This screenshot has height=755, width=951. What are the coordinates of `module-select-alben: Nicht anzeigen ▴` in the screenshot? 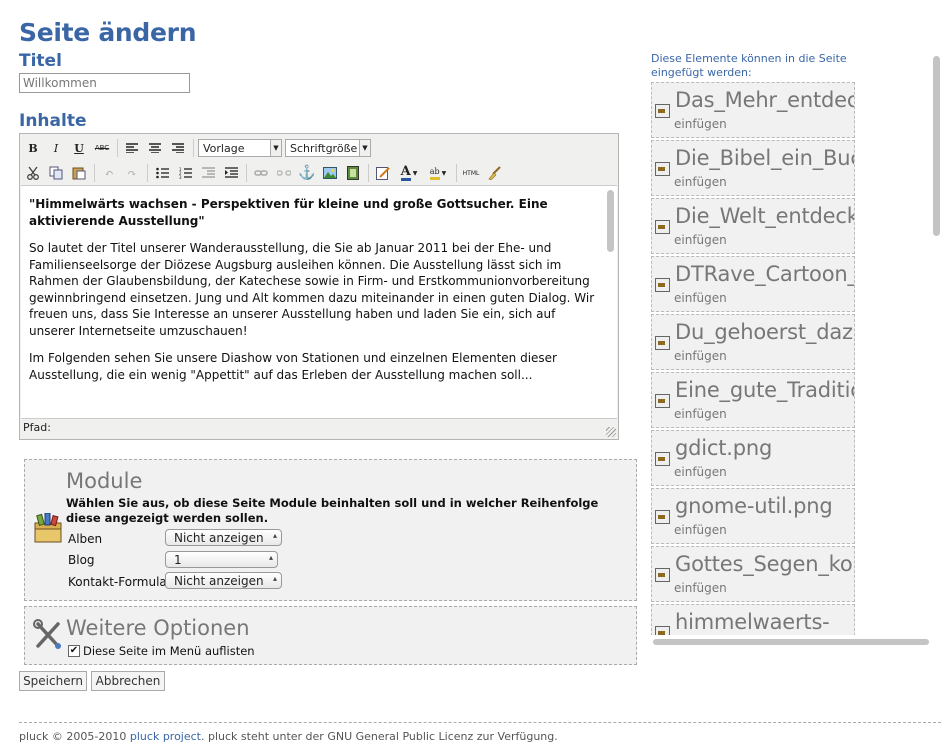 It's located at (223, 537).